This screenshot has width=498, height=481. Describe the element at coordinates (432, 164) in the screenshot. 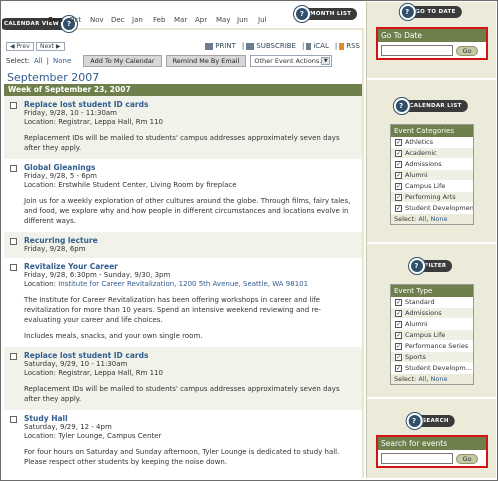

I see `category-item: ✓ Admissions` at that location.